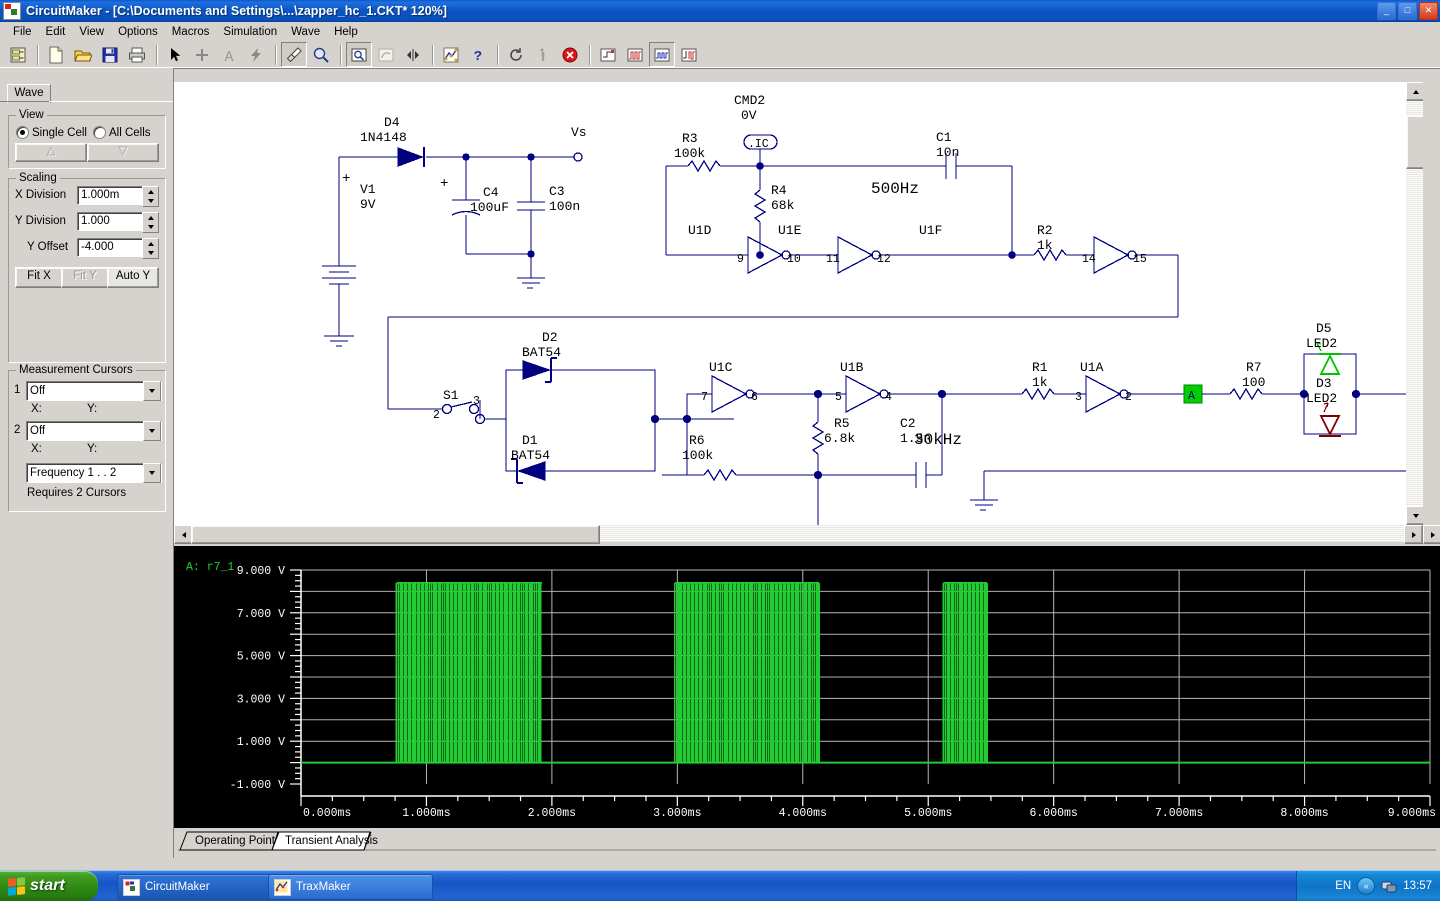 This screenshot has height=901, width=1440. What do you see at coordinates (395, 534) in the screenshot?
I see `horizontal-scroll-thumb` at bounding box center [395, 534].